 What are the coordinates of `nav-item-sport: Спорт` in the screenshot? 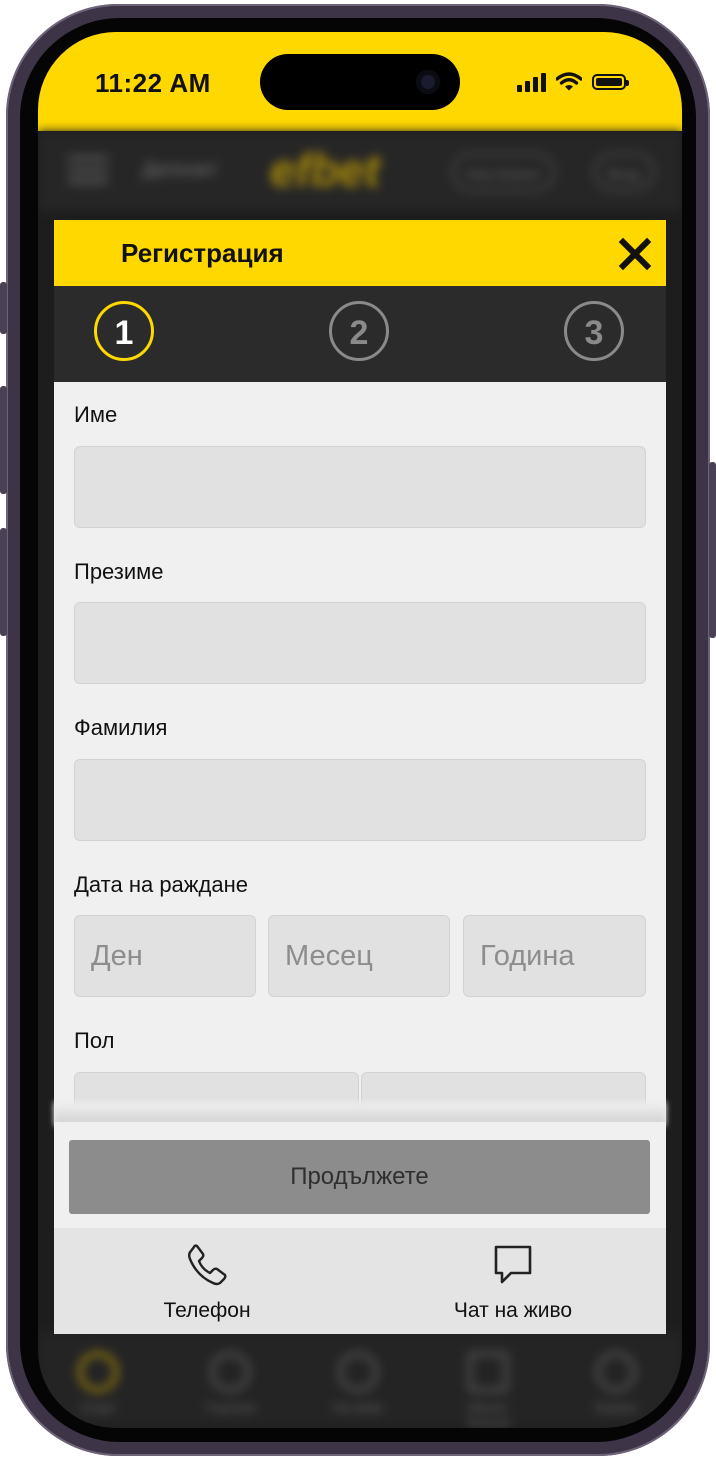 It's located at (98, 1383).